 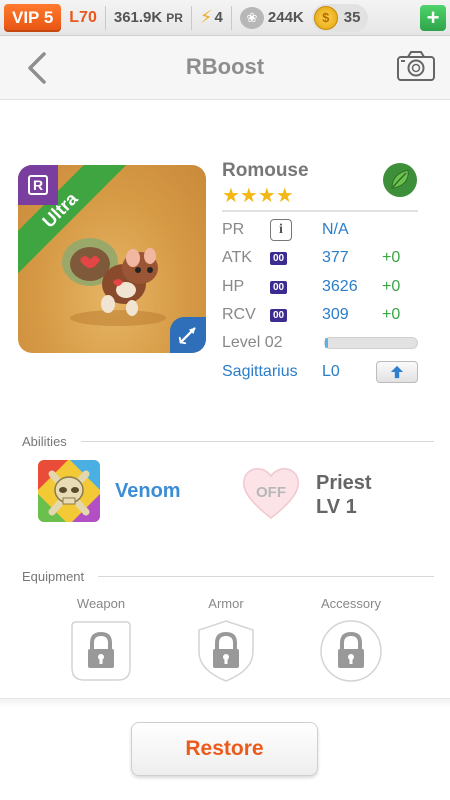 What do you see at coordinates (148, 491) in the screenshot?
I see `skill-name: Venom` at bounding box center [148, 491].